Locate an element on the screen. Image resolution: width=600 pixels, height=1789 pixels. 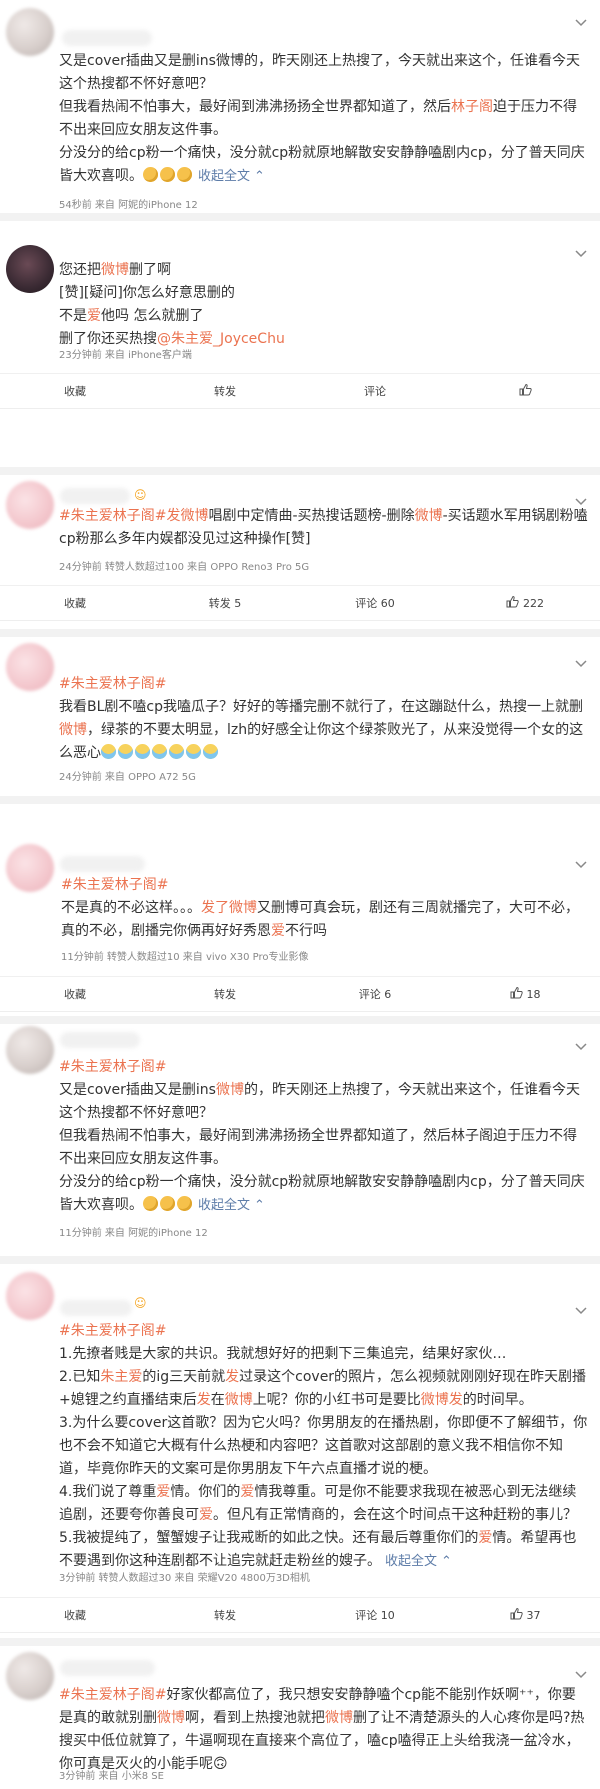
like-button is located at coordinates (525, 391).